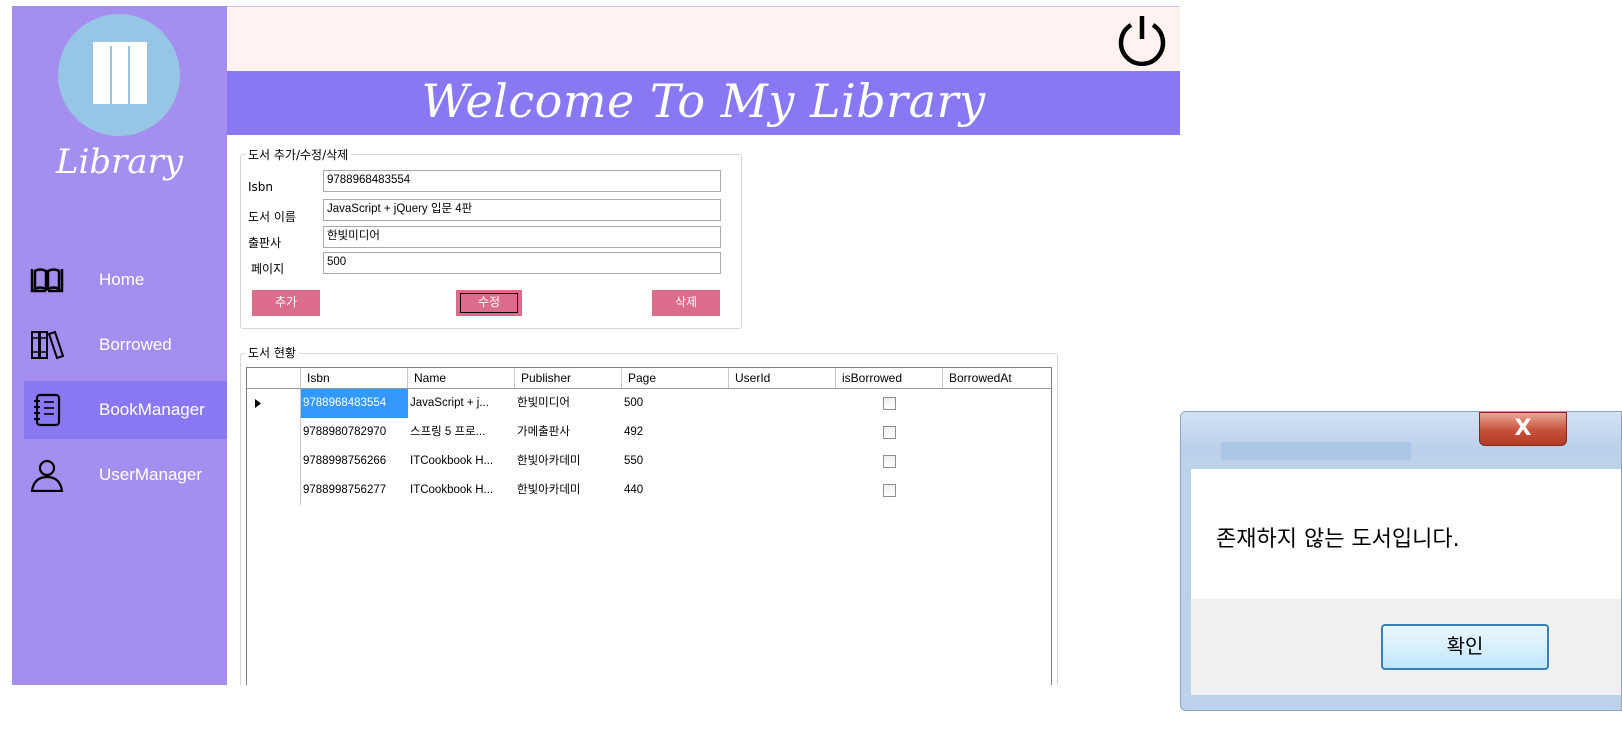  Describe the element at coordinates (274, 378) in the screenshot. I see `row-header-corner` at that location.